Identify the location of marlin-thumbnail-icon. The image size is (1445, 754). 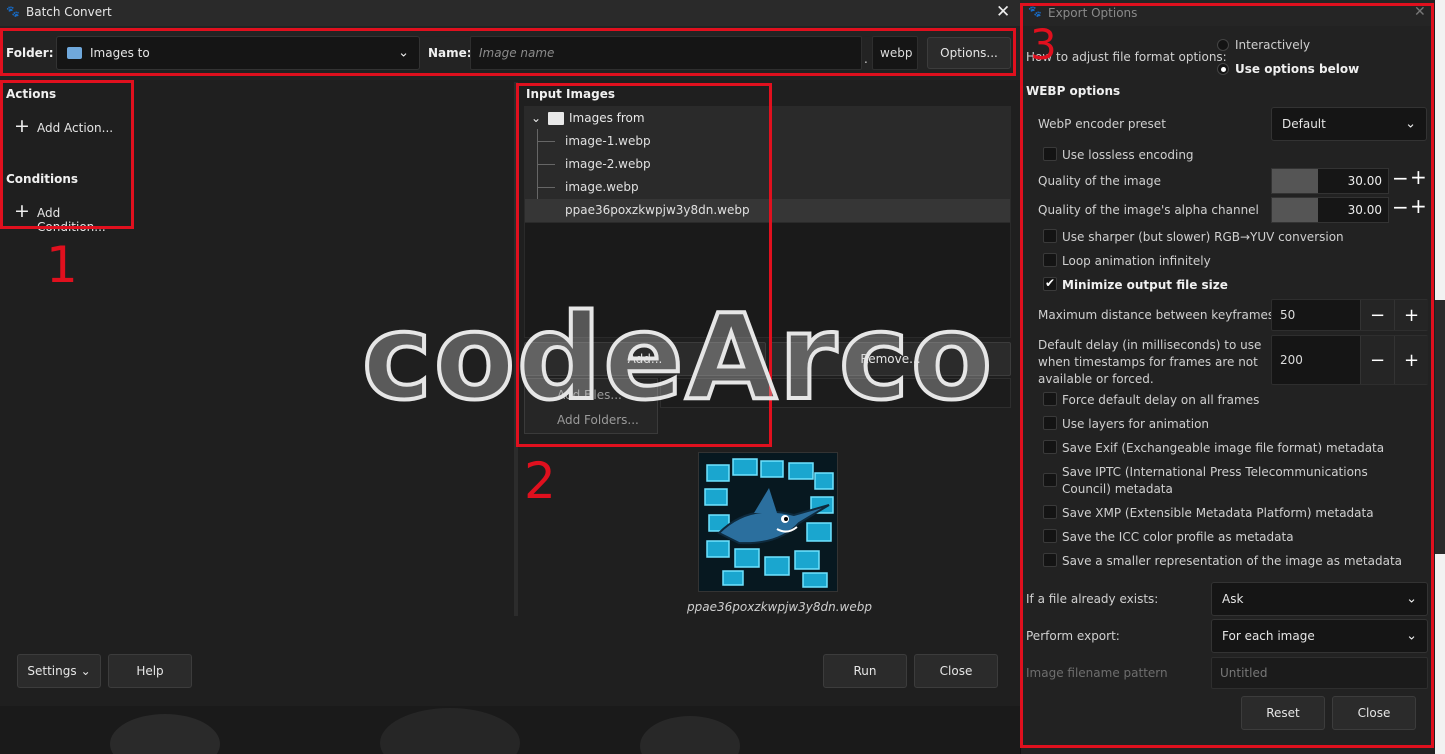
(768, 522).